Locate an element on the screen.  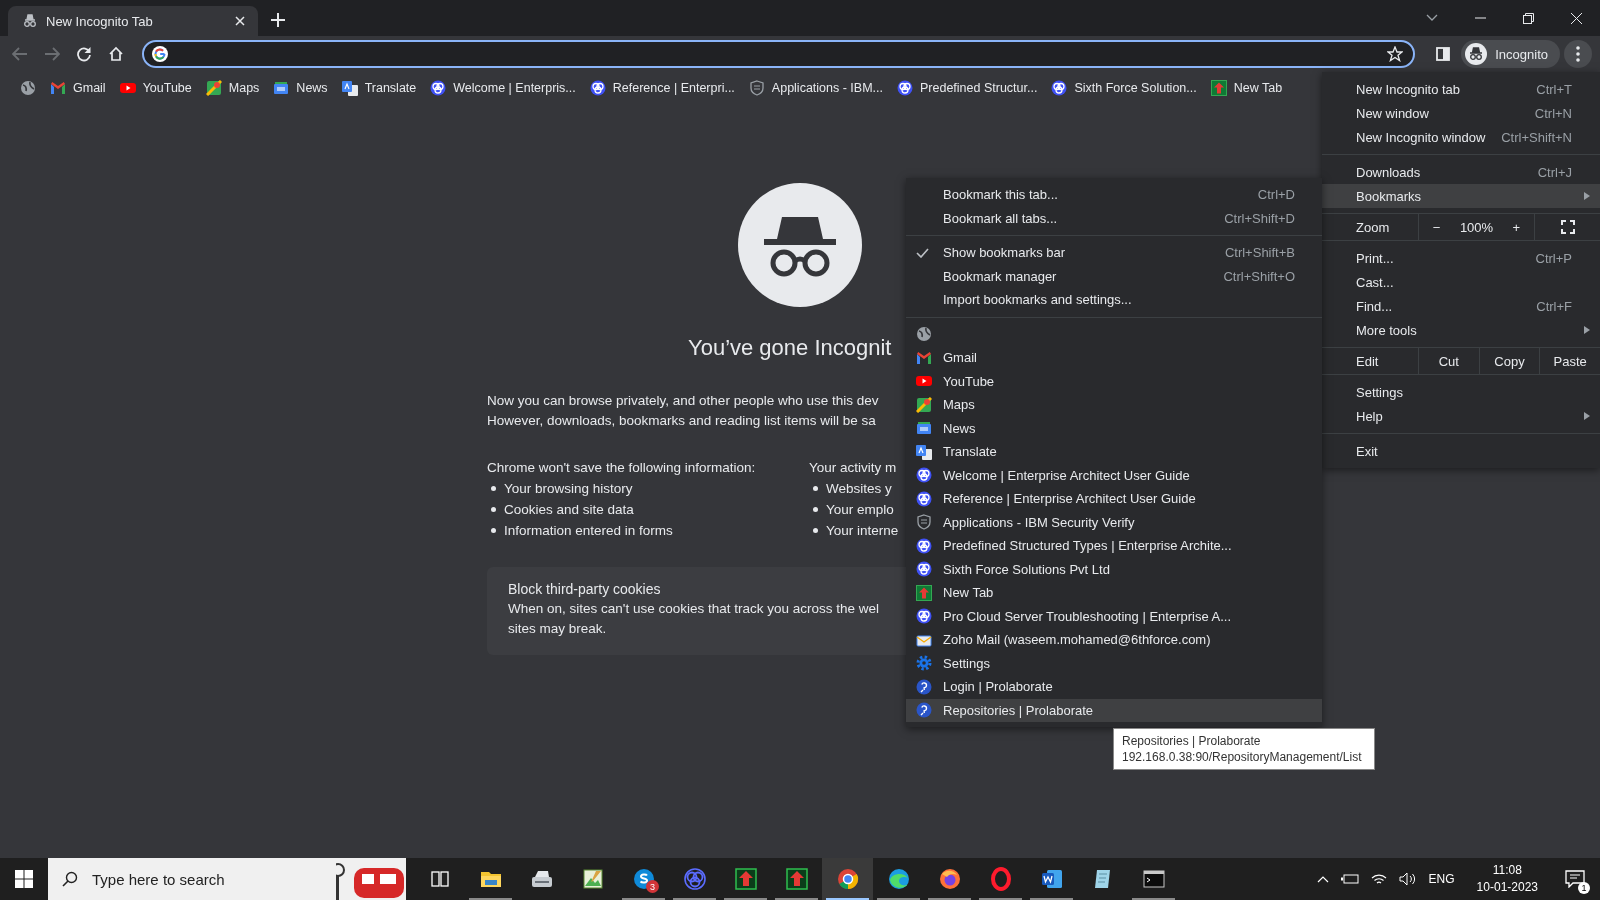
restore-icon is located at coordinates (1528, 18).